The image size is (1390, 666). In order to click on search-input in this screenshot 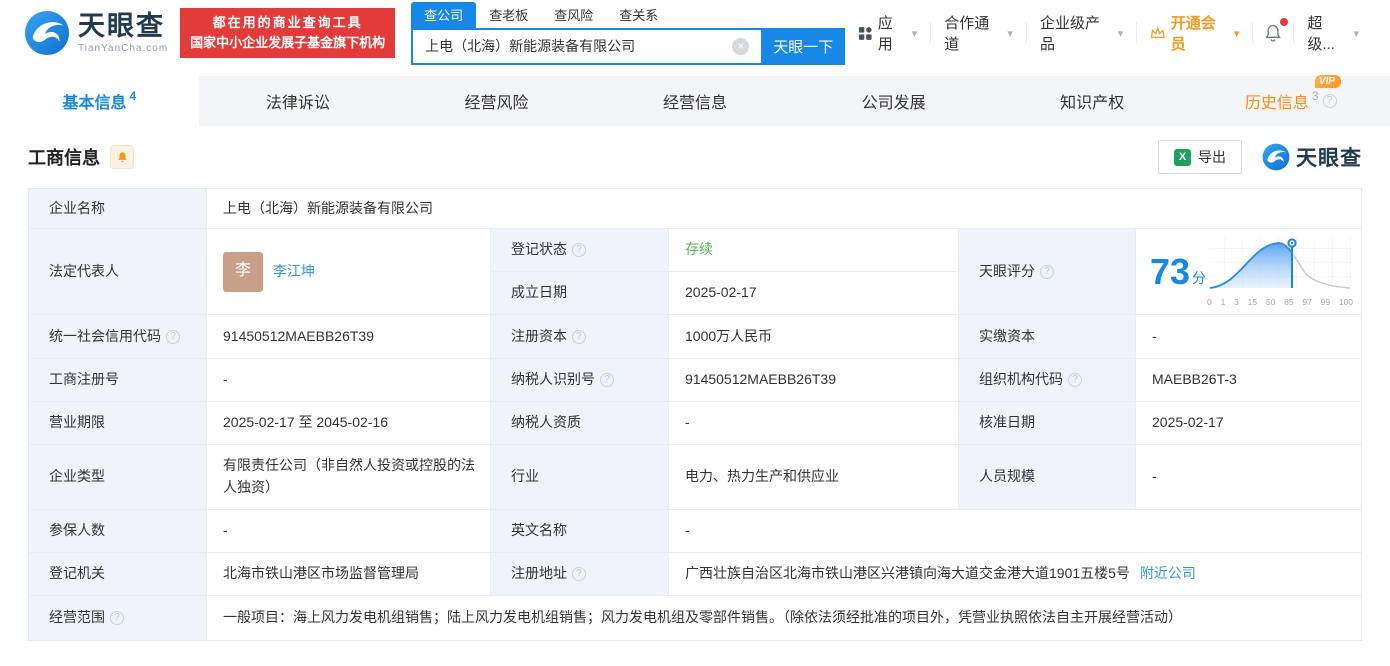, I will do `click(586, 46)`.